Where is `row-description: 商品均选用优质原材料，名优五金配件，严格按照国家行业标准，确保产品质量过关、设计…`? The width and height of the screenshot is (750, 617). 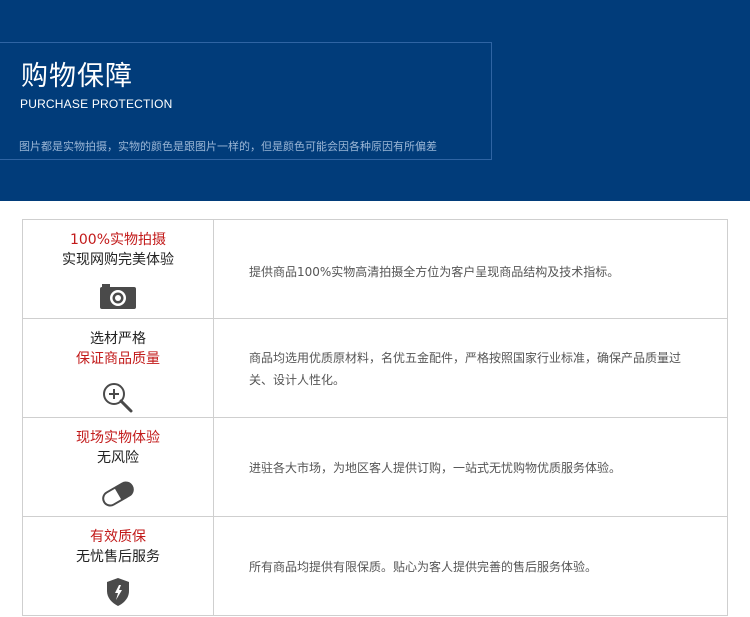
row-description: 商品均选用优质原材料，名优五金配件，严格按照国家行业标准，确保产品质量过关、设计… is located at coordinates (465, 369).